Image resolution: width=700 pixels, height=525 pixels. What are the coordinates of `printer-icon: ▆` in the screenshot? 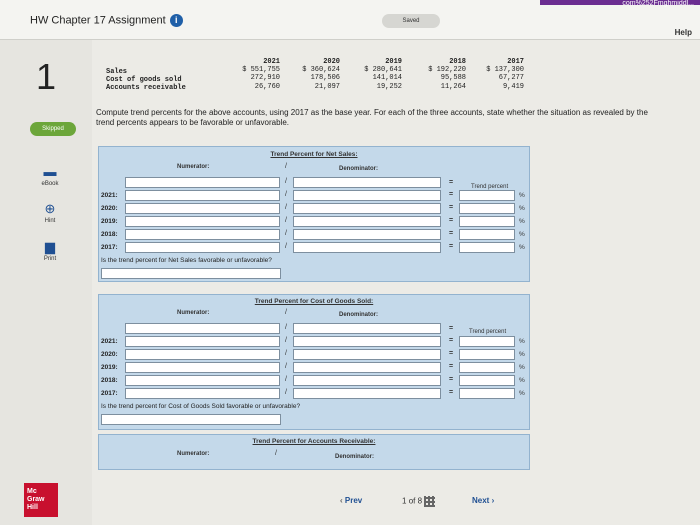 It's located at (50, 246).